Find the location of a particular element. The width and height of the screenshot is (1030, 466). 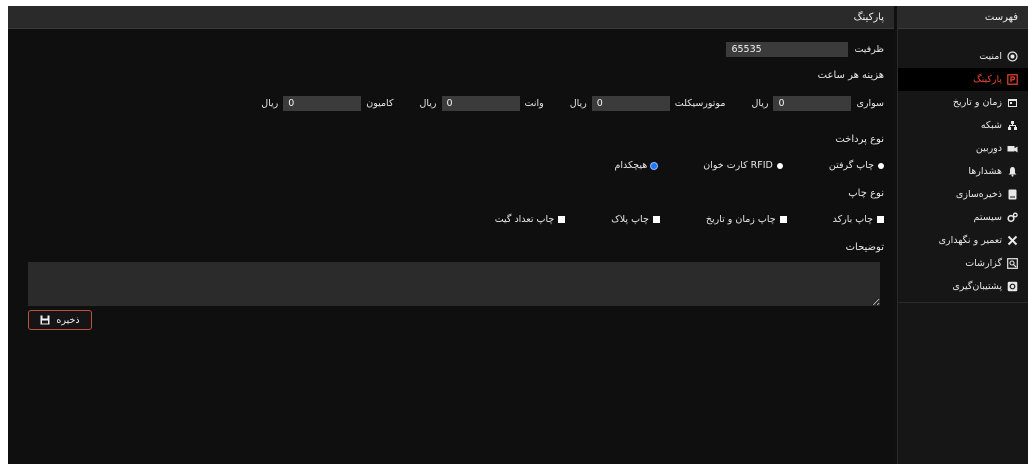

sidebar-item-security: امنیت is located at coordinates (963, 56).